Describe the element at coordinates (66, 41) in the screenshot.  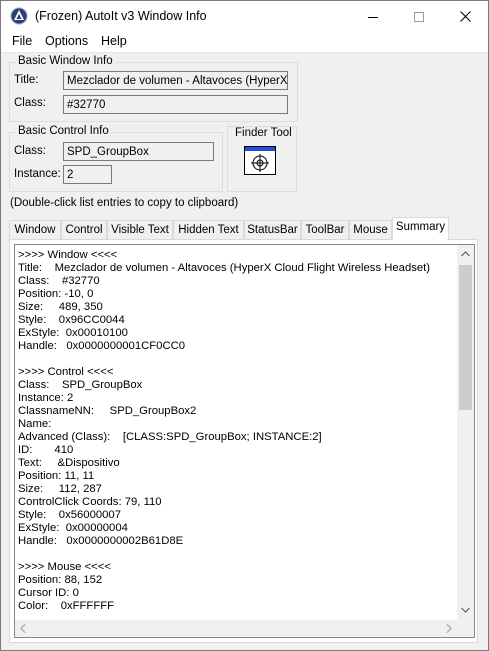
I see `menu-options: Options` at that location.